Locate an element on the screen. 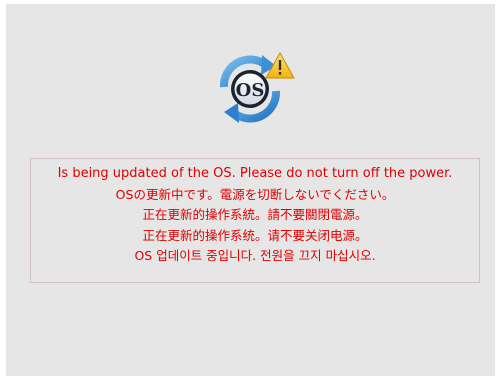 The width and height of the screenshot is (501, 380). message-japanese: OSの更新中です。電源を切断しないでください。 is located at coordinates (255, 194).